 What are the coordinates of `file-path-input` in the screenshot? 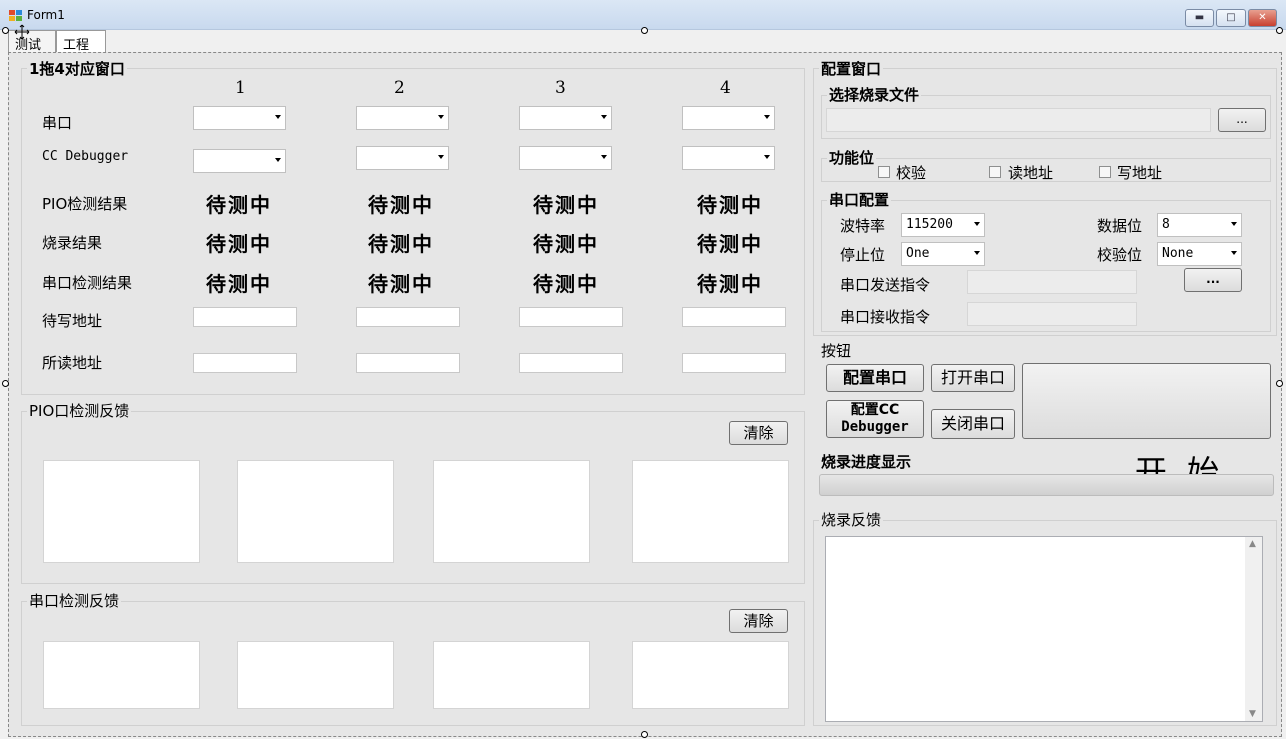 It's located at (1018, 120).